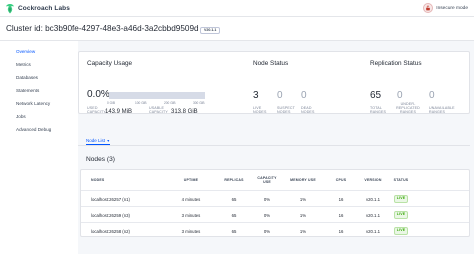 This screenshot has width=474, height=254. I want to click on capacity-bar, so click(157, 95).